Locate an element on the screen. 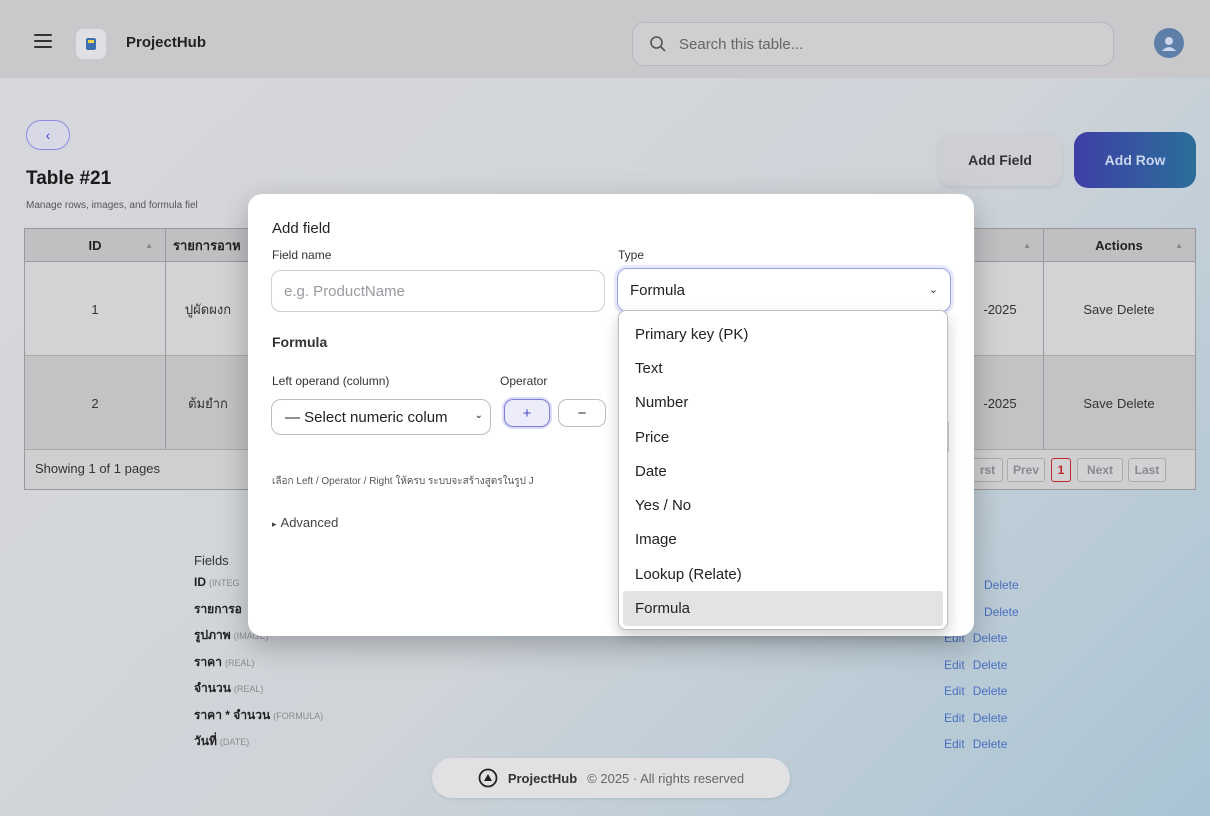 The image size is (1210, 816). chevron-left-icon: ‹ is located at coordinates (48, 135).